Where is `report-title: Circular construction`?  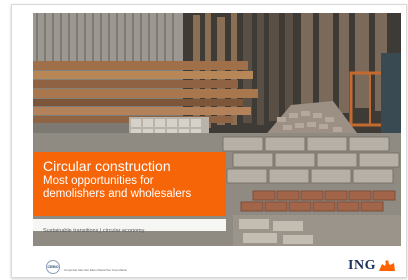 report-title: Circular construction is located at coordinates (107, 166).